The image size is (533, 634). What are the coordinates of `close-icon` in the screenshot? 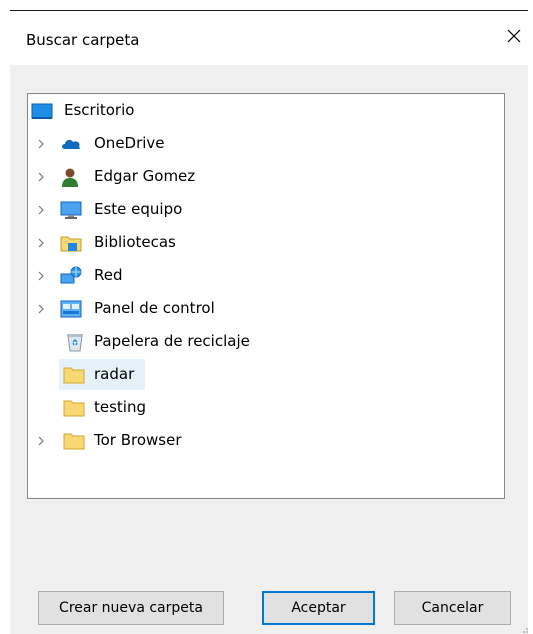 It's located at (514, 36).